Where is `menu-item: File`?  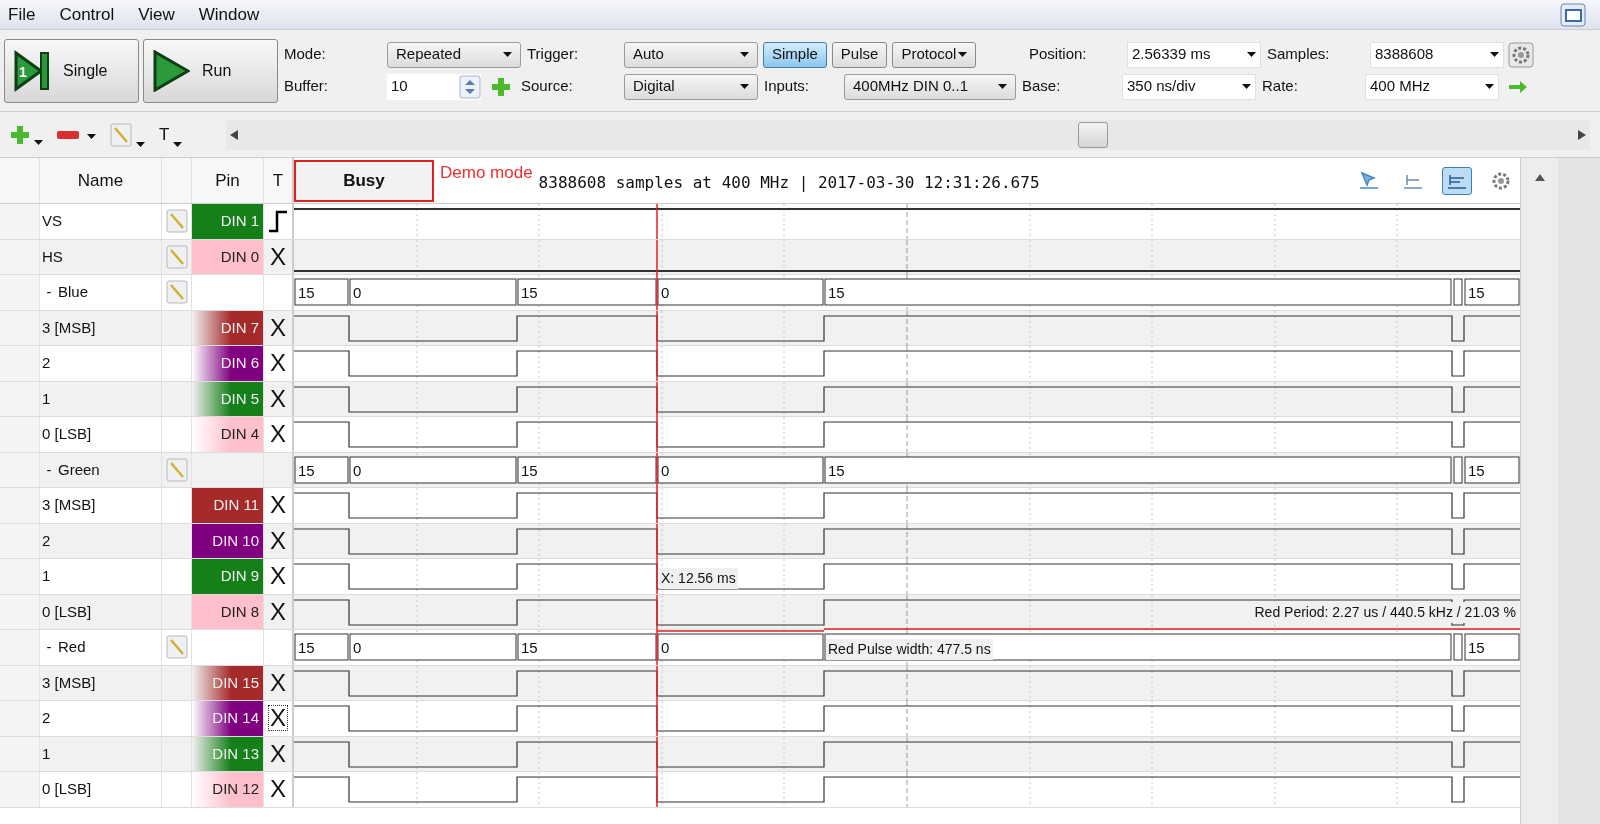
menu-item: File is located at coordinates (22, 14).